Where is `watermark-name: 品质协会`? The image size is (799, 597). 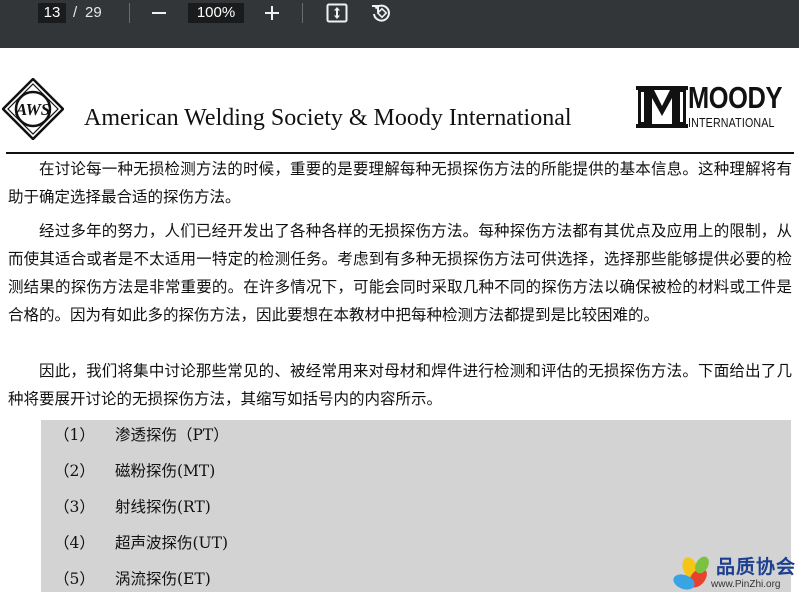 watermark-name: 品质协会 is located at coordinates (756, 567).